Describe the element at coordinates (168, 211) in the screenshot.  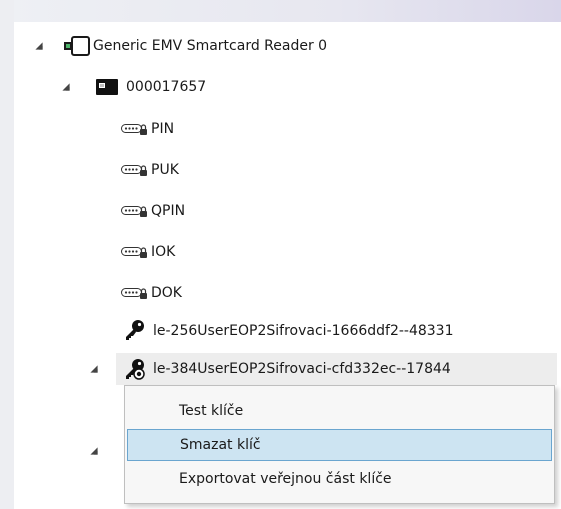
I see `object-label: QPIN` at that location.